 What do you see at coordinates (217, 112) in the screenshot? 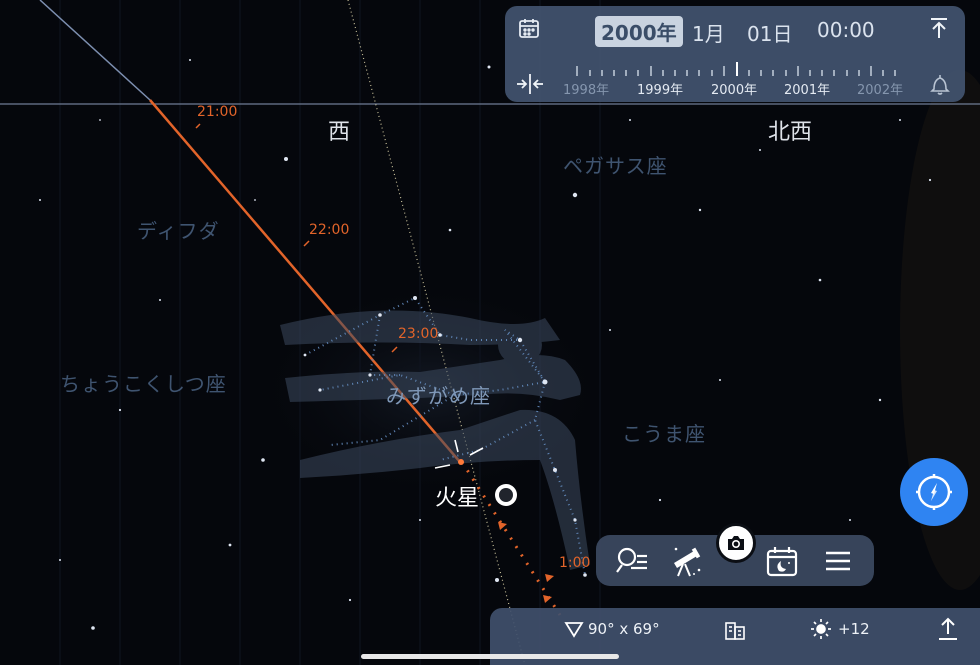
I see `track-time-2100: 21:00` at bounding box center [217, 112].